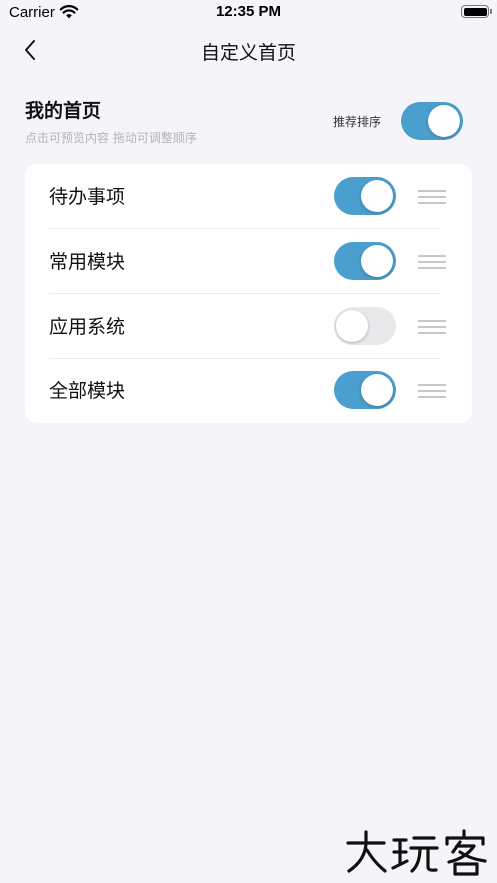 The image size is (497, 883). I want to click on section-title: 我的首页, so click(63, 111).